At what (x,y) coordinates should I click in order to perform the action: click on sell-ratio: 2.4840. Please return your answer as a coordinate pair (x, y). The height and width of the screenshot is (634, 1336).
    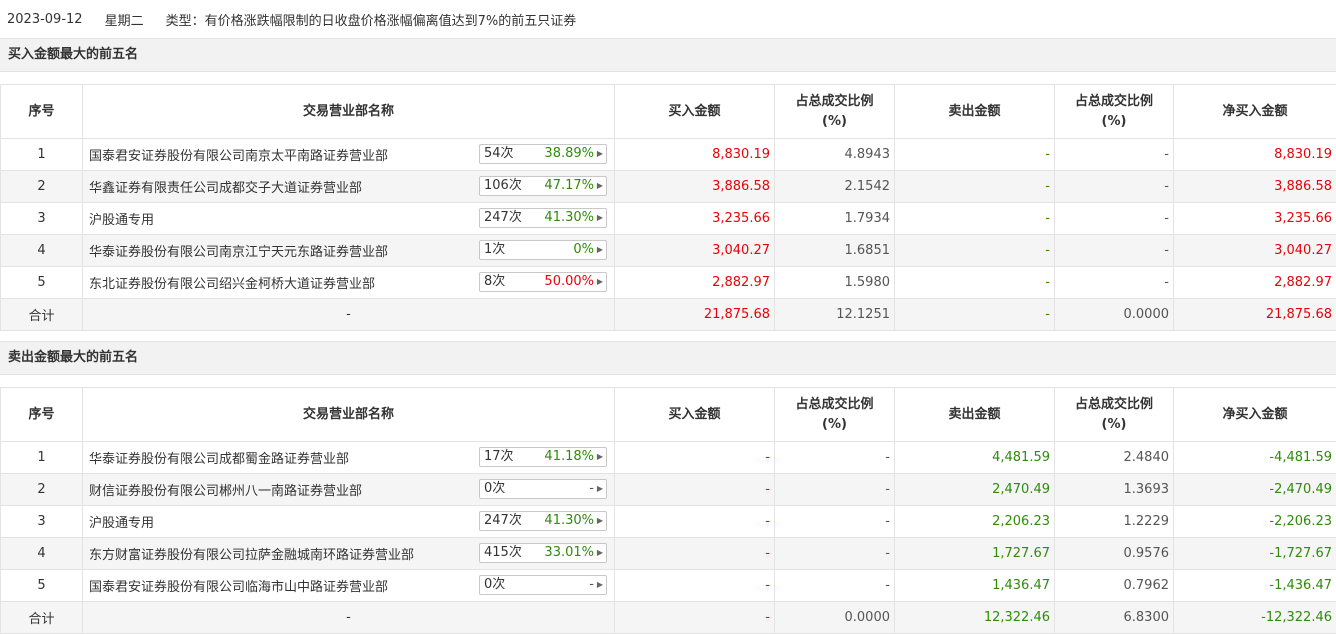
    Looking at the image, I should click on (1114, 458).